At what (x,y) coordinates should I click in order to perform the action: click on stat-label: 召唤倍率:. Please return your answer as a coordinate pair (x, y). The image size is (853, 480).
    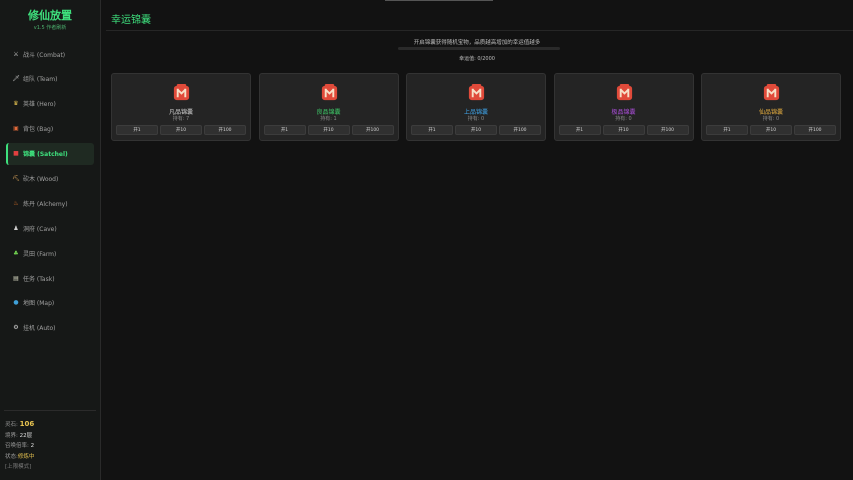
    Looking at the image, I should click on (17, 446).